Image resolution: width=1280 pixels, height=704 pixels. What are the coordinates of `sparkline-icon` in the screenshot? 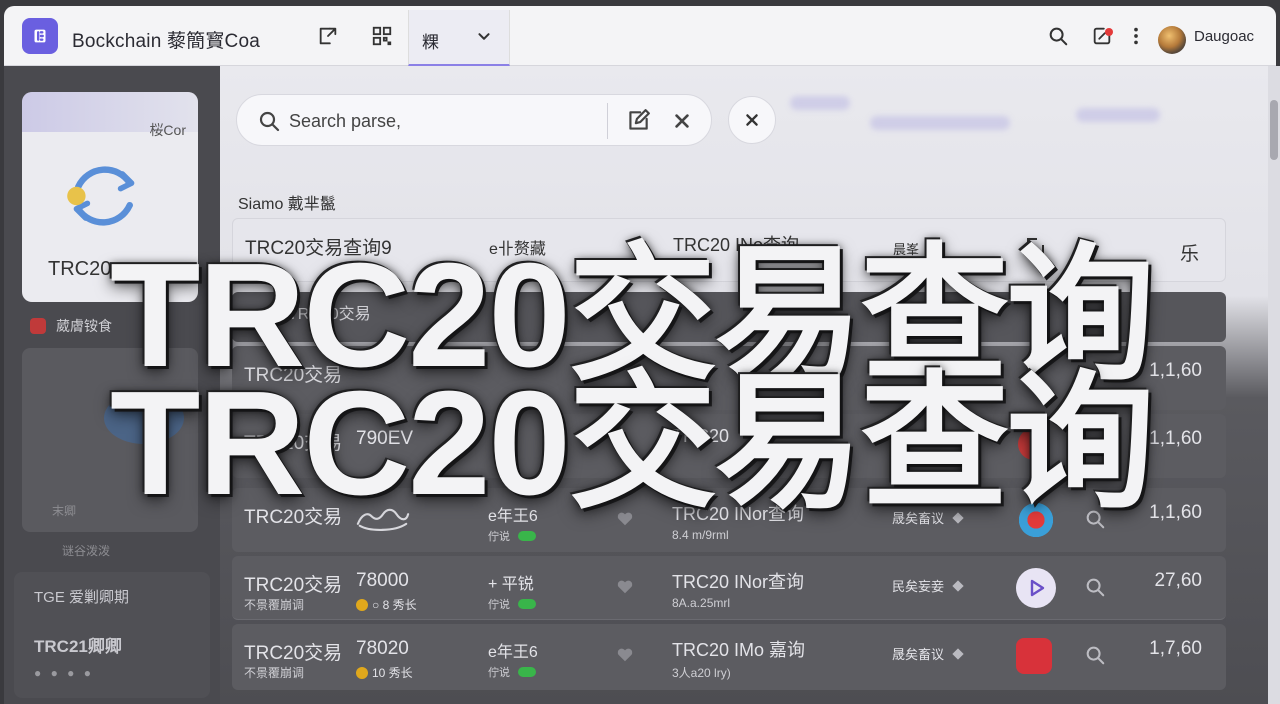 It's located at (383, 519).